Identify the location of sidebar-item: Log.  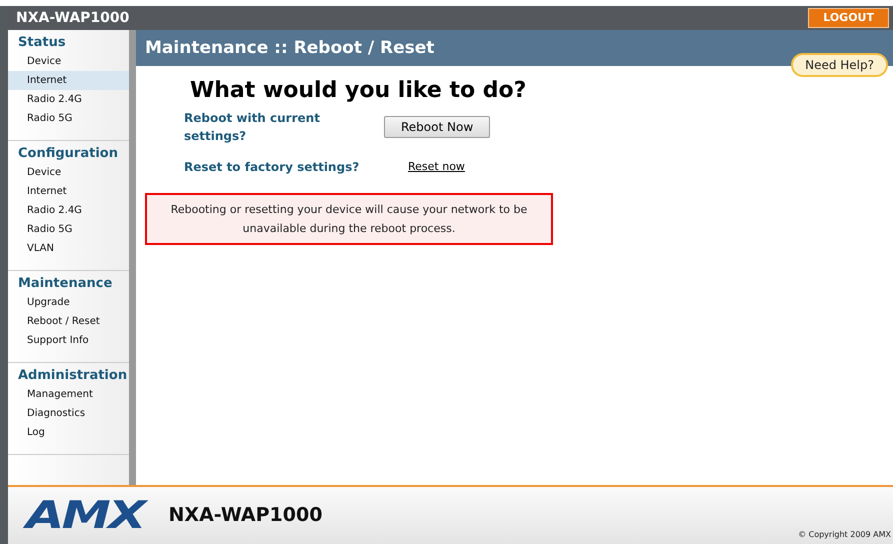
(68, 432).